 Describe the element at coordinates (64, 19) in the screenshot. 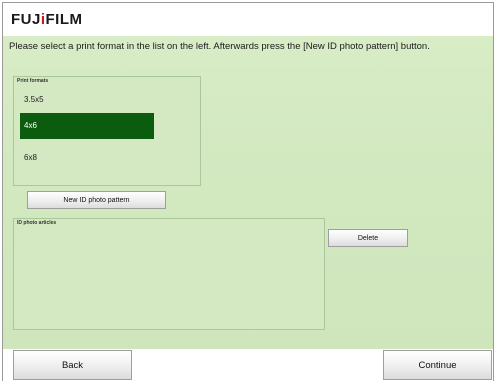

I see `logo-text-post: FILM` at that location.